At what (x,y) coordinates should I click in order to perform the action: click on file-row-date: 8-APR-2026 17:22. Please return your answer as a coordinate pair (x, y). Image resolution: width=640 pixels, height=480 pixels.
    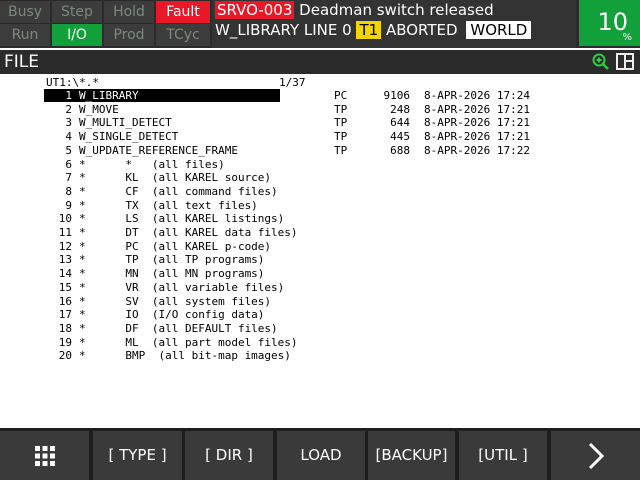
    Looking at the image, I should click on (477, 150).